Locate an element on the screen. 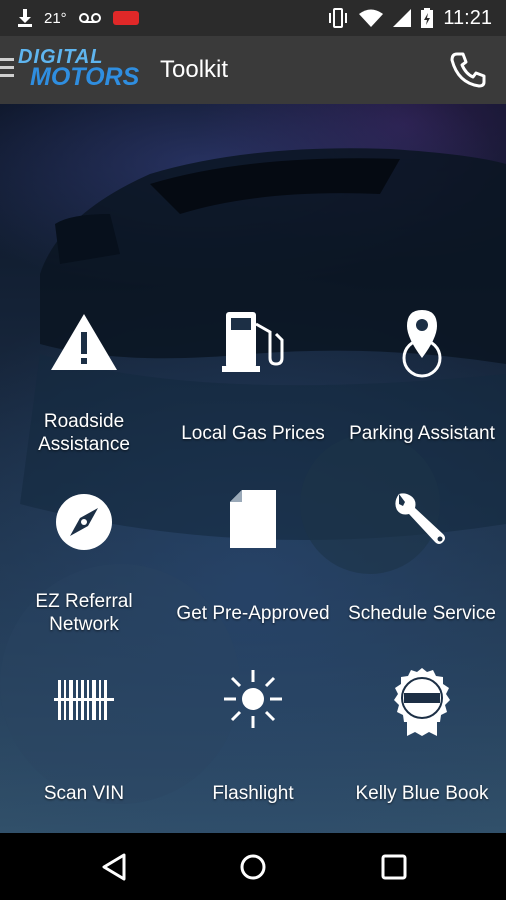  tool-scan-vin: Scan VIN is located at coordinates (84, 744).